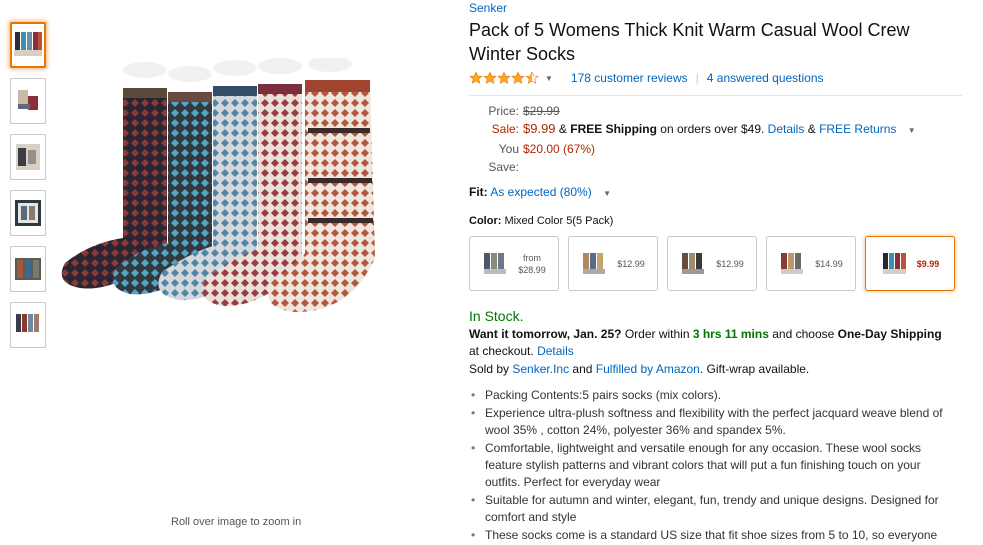 The image size is (983, 545). I want to click on and-choose-text: and choose, so click(803, 334).